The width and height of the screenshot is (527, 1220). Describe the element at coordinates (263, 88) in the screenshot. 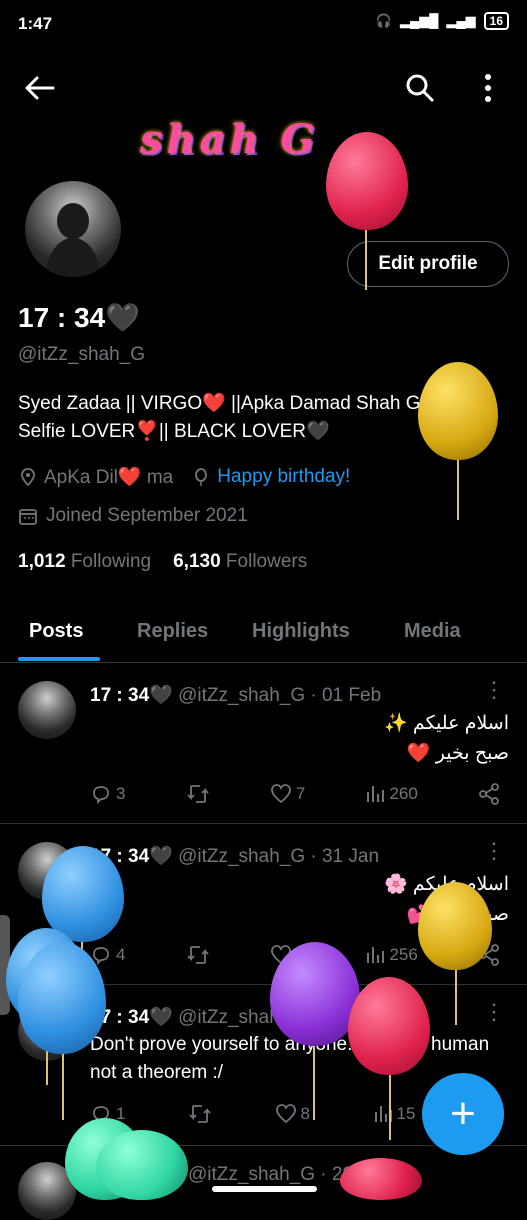

I see `top-app-bar` at that location.